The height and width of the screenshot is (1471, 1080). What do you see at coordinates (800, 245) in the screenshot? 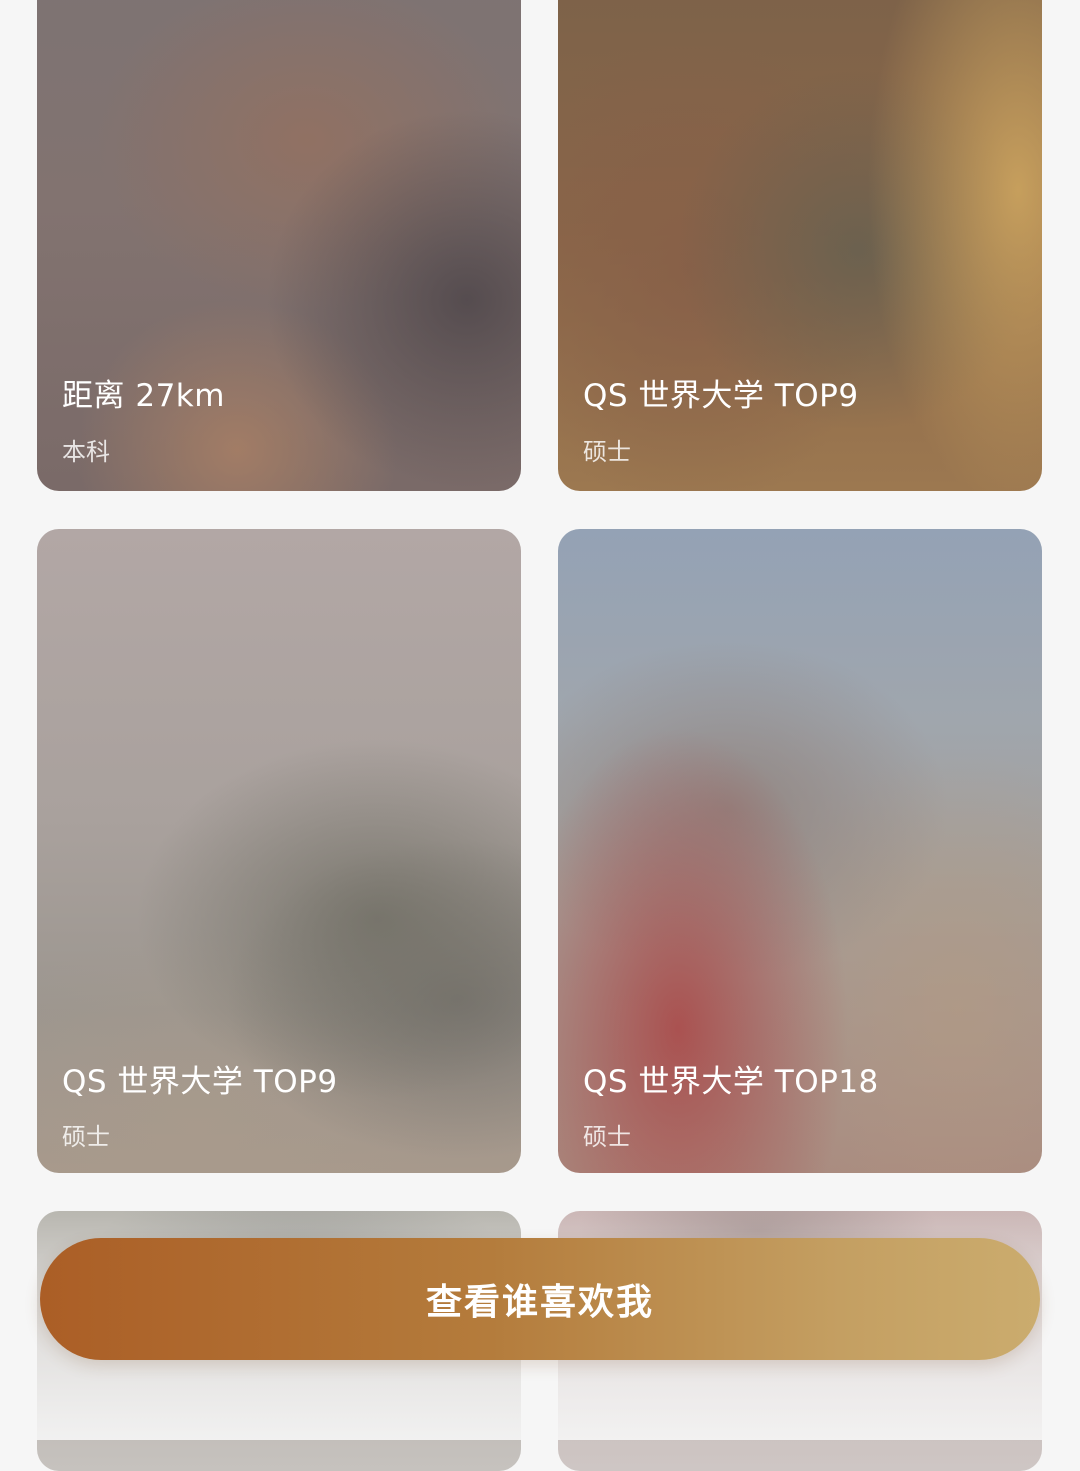
I see `profile-card: QS 世界大学 TOP9 硕士` at bounding box center [800, 245].